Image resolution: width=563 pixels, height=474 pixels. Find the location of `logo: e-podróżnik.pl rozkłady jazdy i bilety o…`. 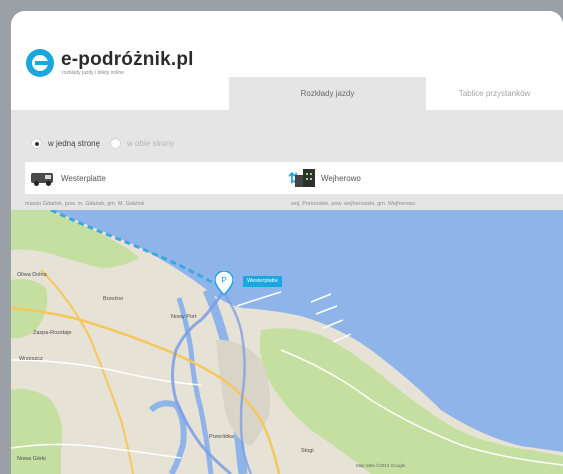

logo: e-podróżnik.pl rozkłady jazdy i bilety o… is located at coordinates (110, 63).